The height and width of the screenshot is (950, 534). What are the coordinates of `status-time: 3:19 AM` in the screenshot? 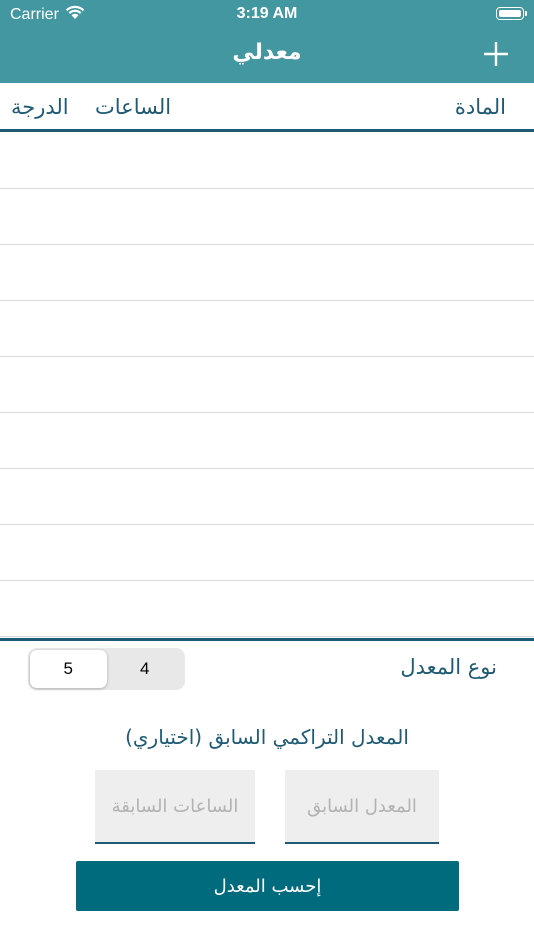 It's located at (267, 13).